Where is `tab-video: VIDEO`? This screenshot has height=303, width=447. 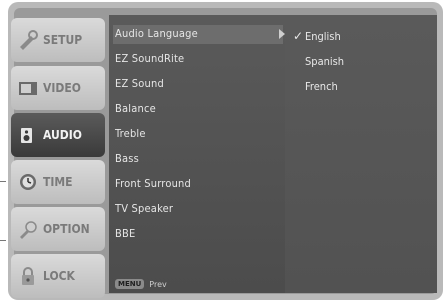 tab-video: VIDEO is located at coordinates (58, 88).